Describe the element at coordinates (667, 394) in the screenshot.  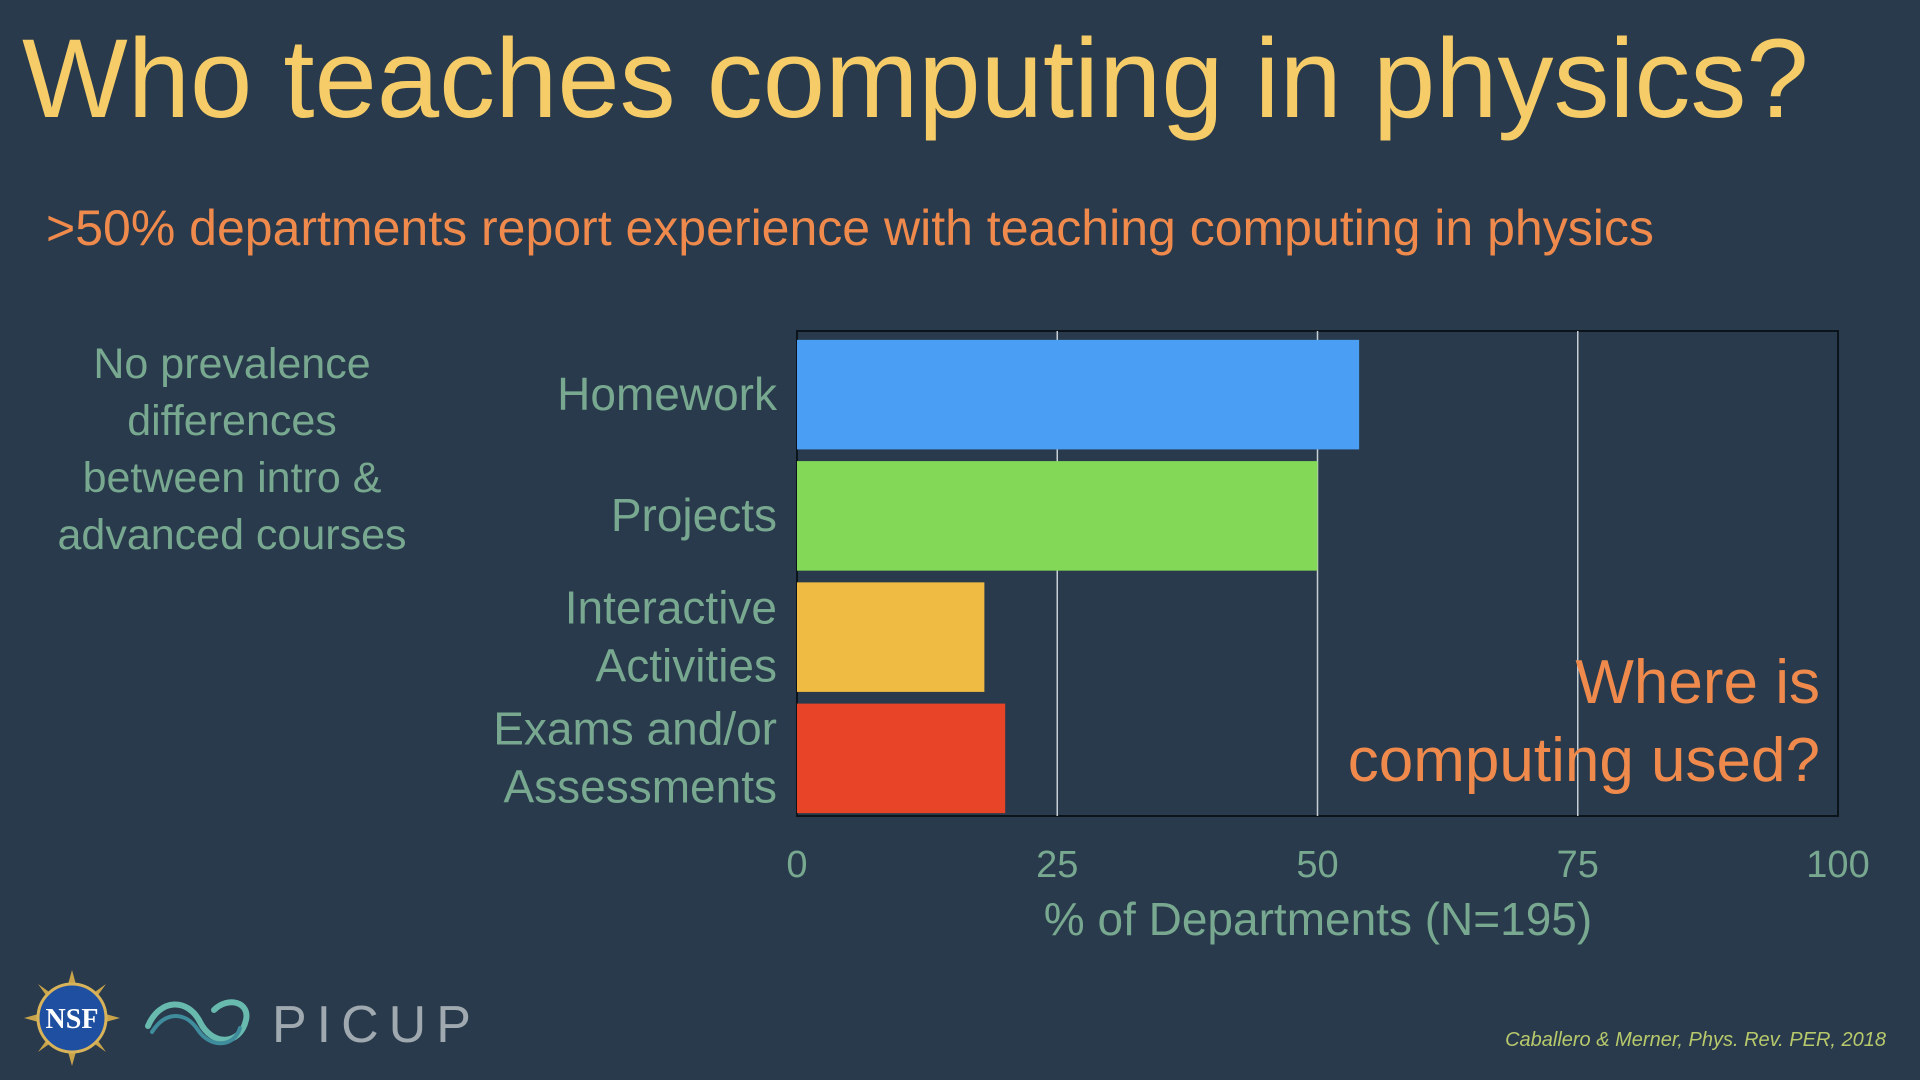
I see `category-label: Homework` at that location.